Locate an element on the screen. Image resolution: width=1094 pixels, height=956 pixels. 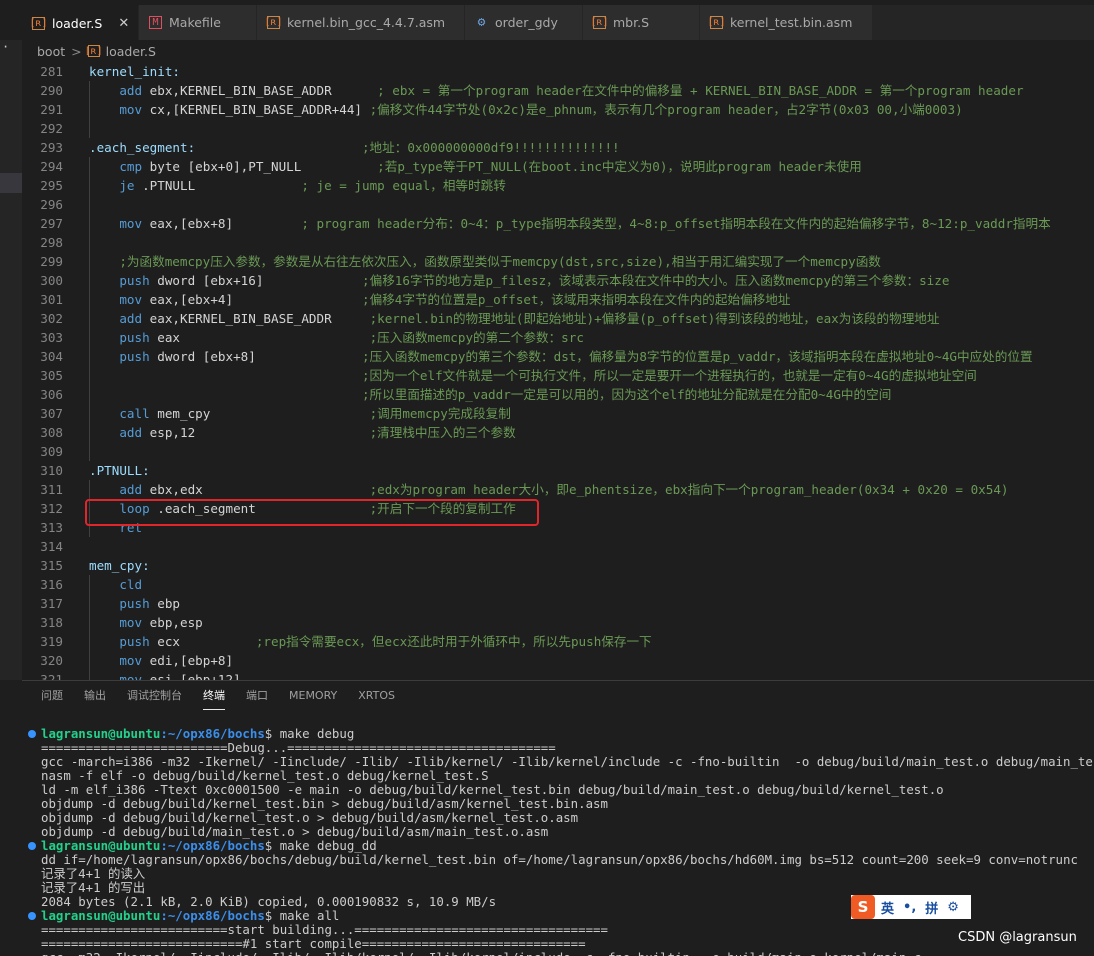
code-line: 292 is located at coordinates (558, 128).